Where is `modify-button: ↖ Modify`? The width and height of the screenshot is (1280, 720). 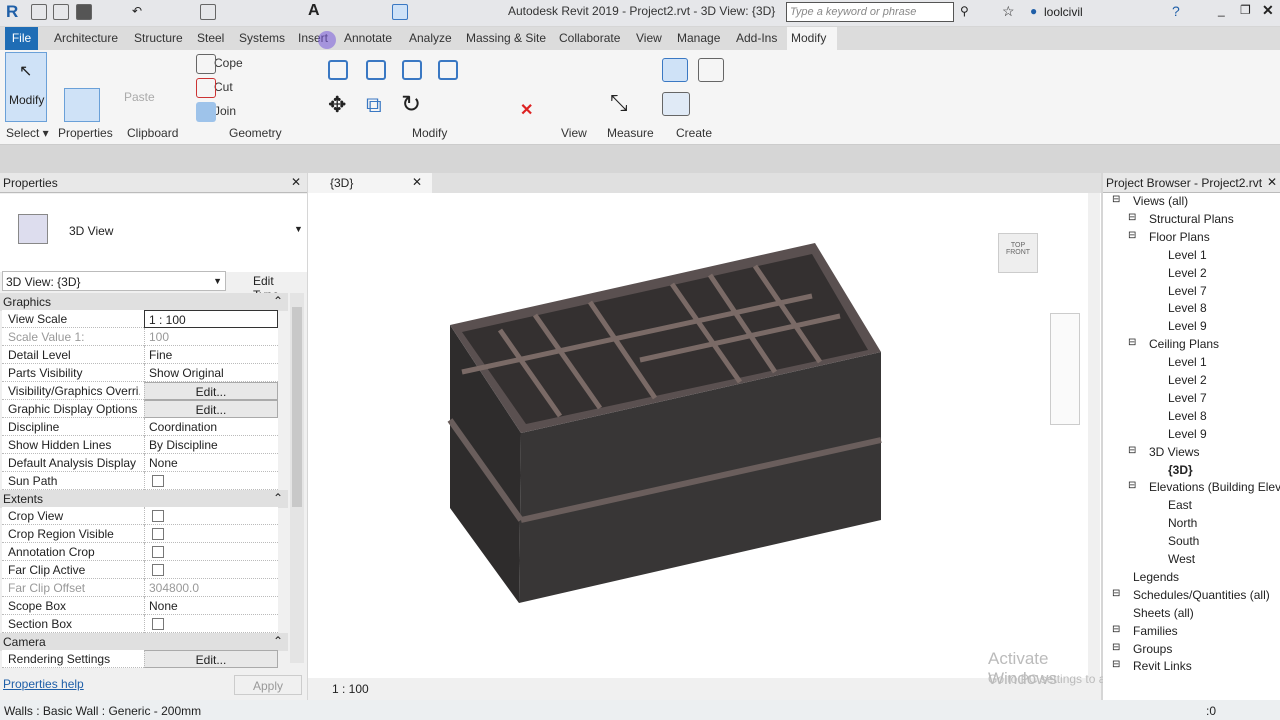 modify-button: ↖ Modify is located at coordinates (26, 87).